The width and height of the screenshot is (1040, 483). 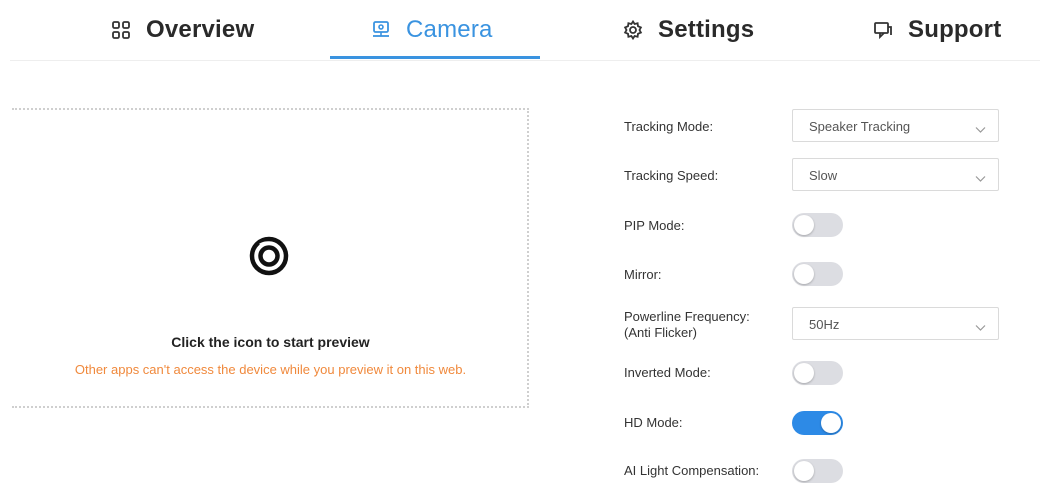 What do you see at coordinates (895, 174) in the screenshot?
I see `tracking-speed-select: Slow` at bounding box center [895, 174].